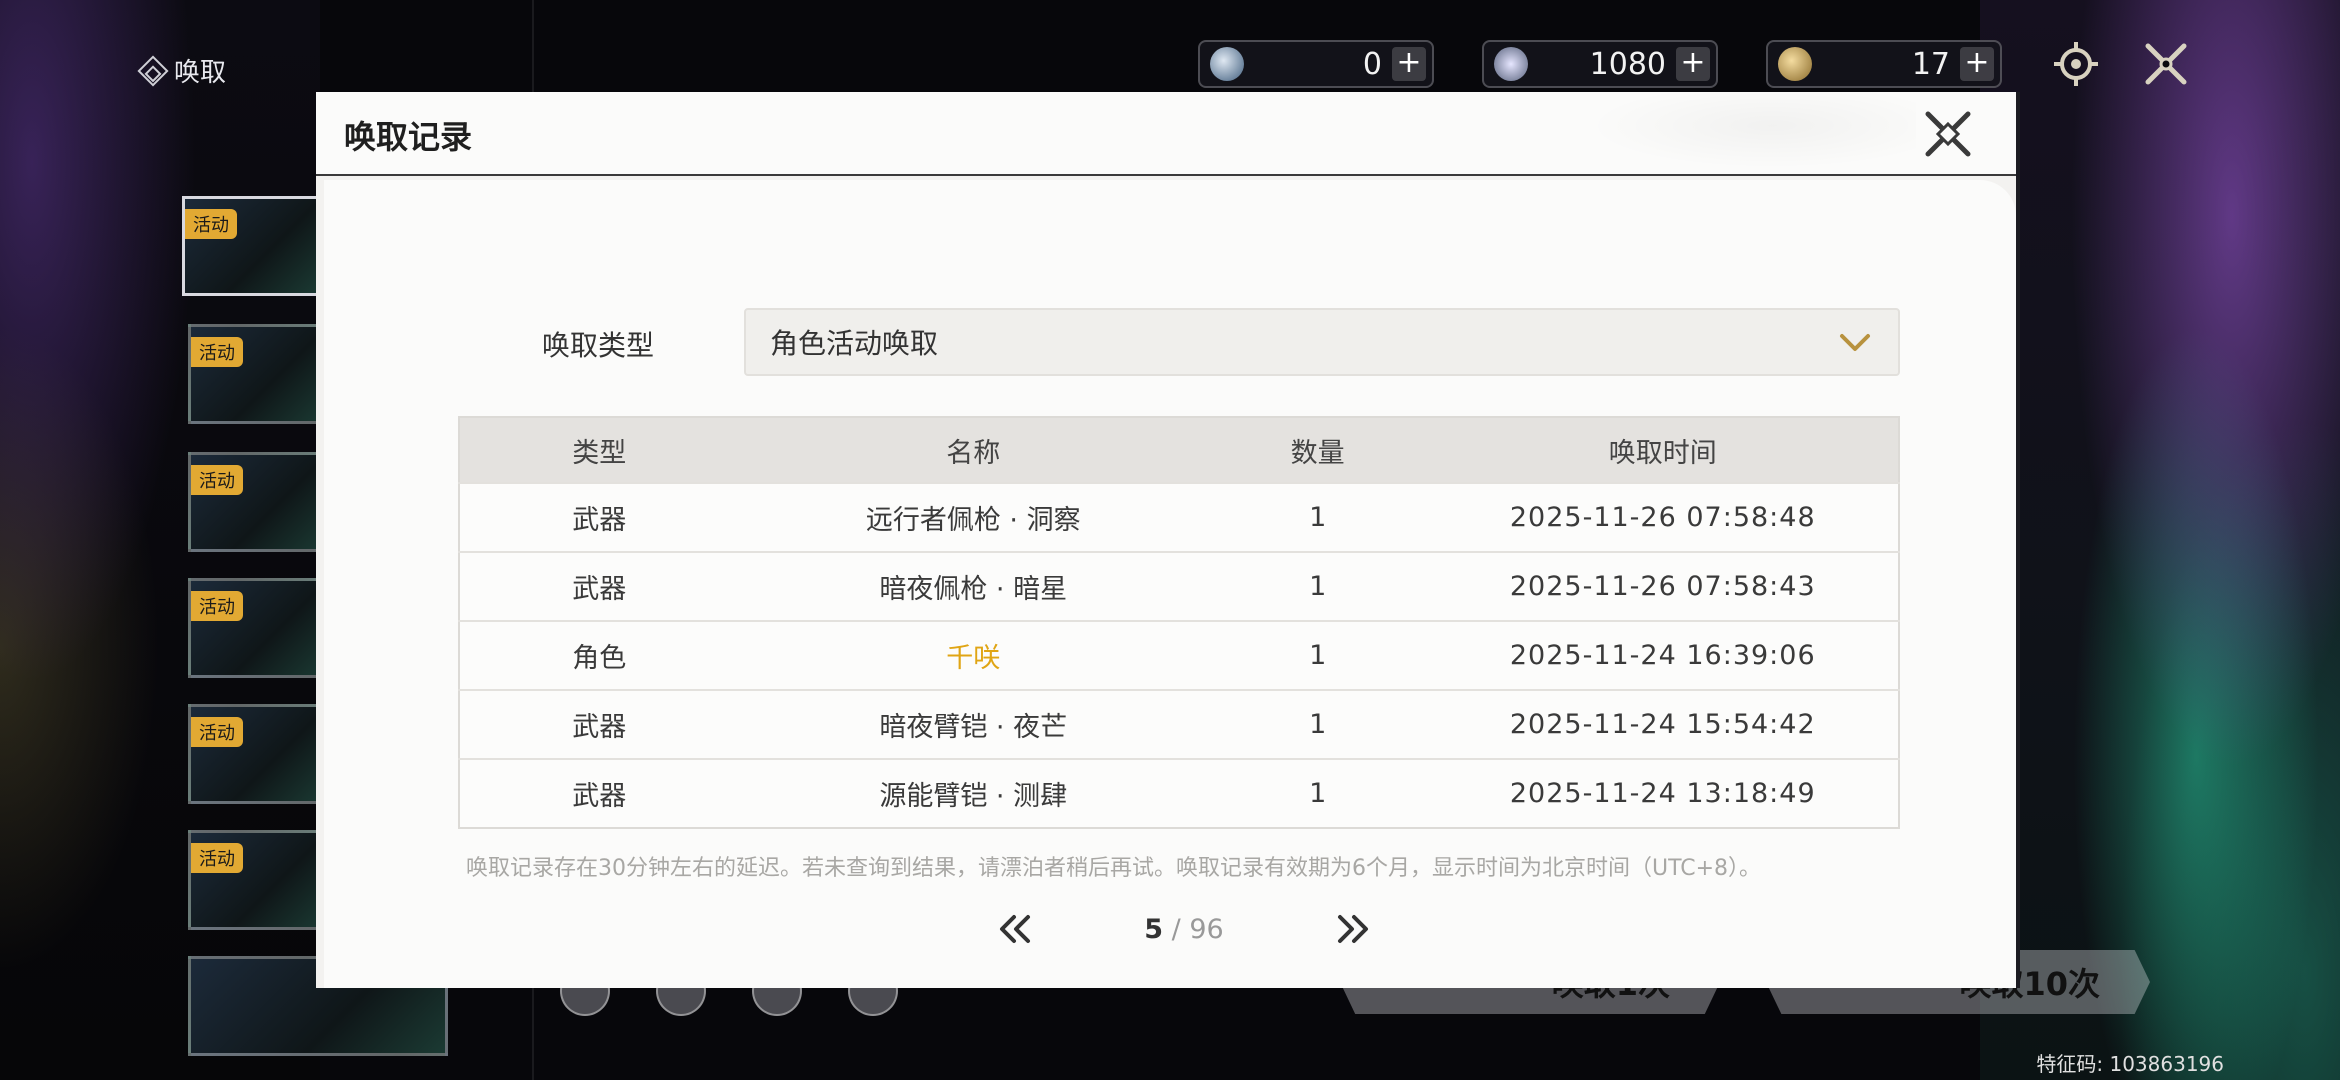  What do you see at coordinates (1663, 450) in the screenshot?
I see `column-header-time: 唤取时间` at bounding box center [1663, 450].